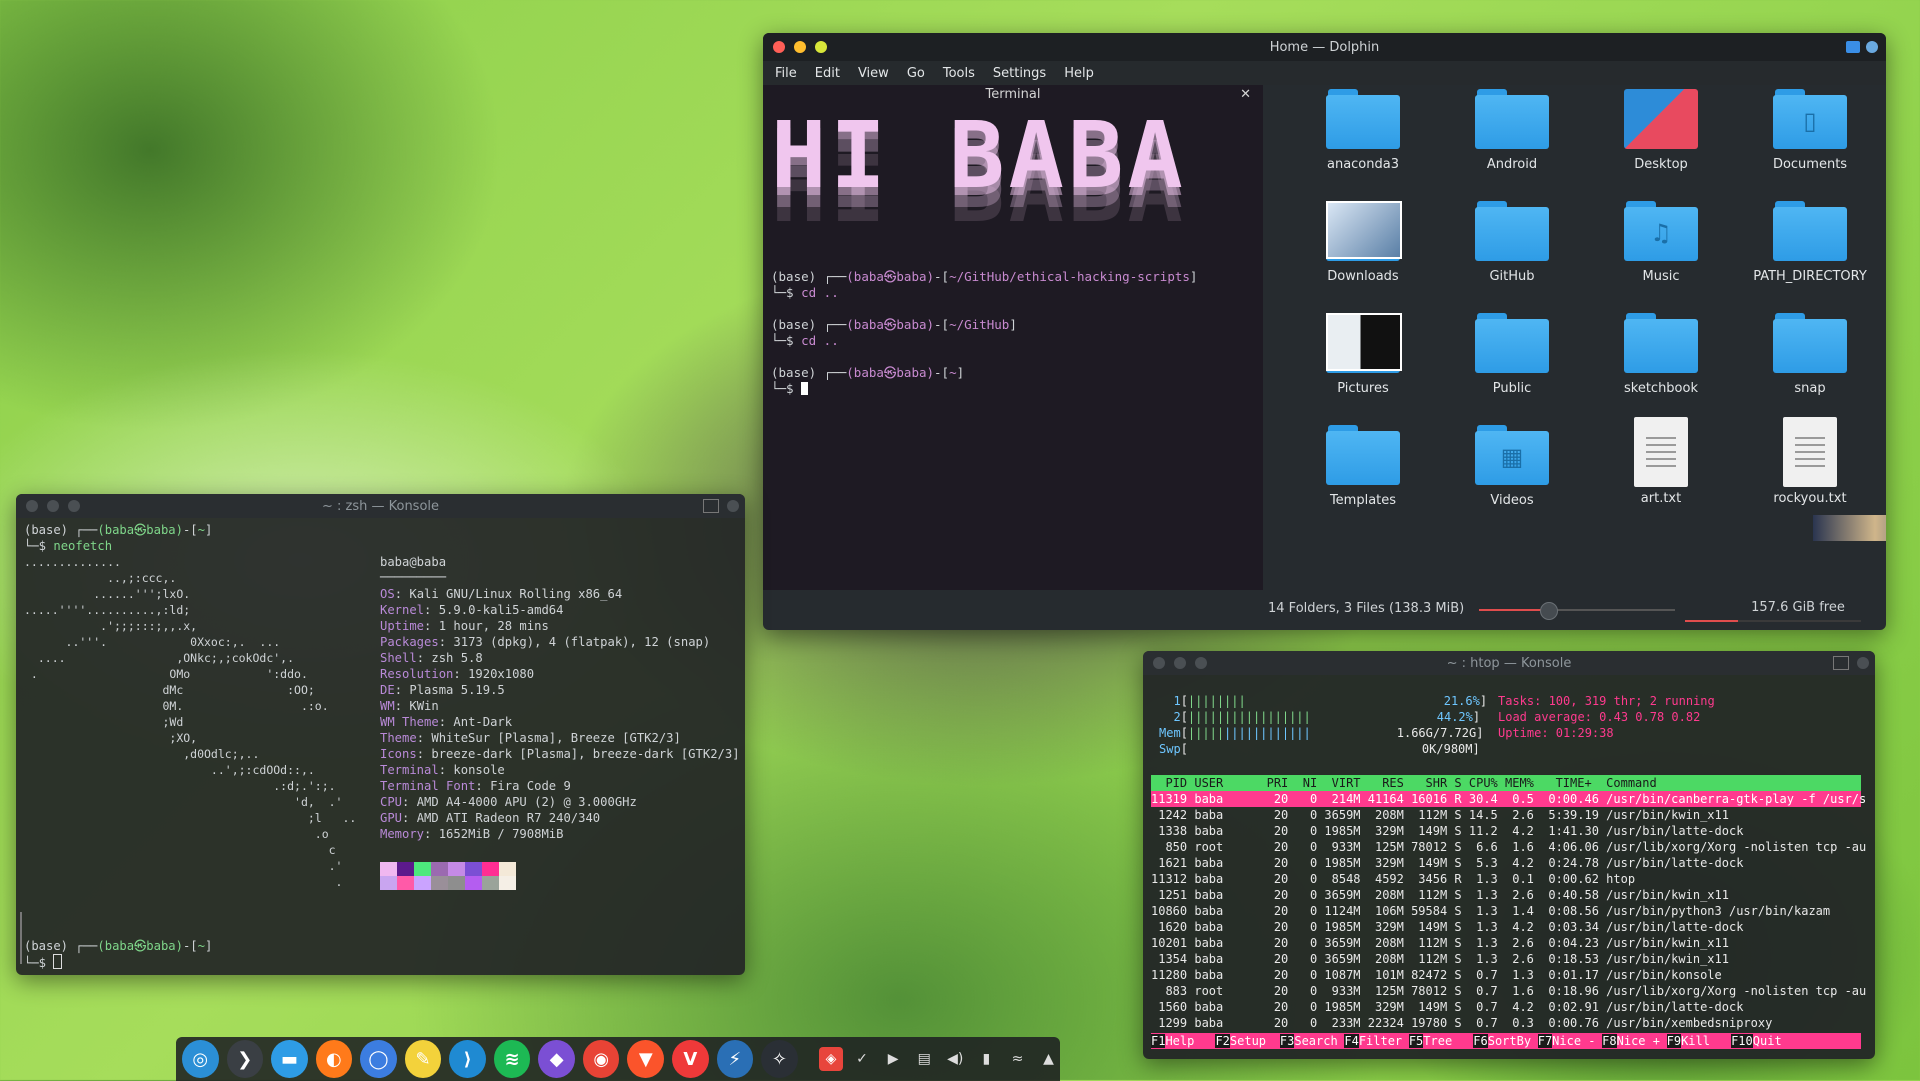 The width and height of the screenshot is (1920, 1081). Describe the element at coordinates (1706, 1041) in the screenshot. I see `fkey-label: Kill` at that location.